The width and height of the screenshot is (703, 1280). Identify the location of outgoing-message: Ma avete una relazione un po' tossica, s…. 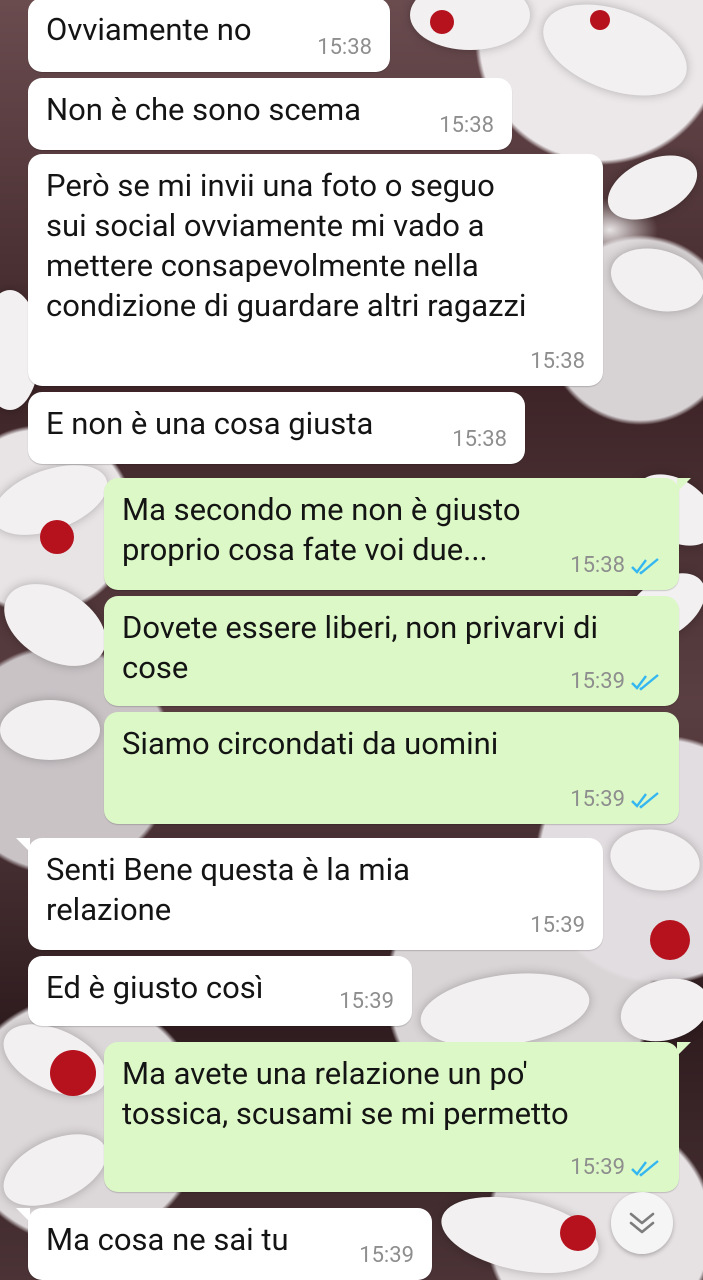
(397, 1117).